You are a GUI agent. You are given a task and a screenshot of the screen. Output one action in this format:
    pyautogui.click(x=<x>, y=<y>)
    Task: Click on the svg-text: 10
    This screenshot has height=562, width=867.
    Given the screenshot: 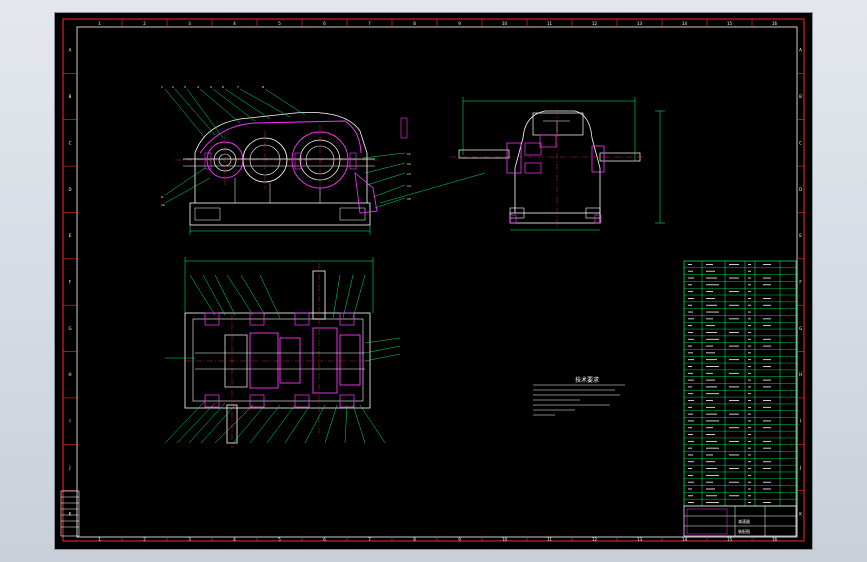 What is the action you would take?
    pyautogui.click(x=163, y=205)
    